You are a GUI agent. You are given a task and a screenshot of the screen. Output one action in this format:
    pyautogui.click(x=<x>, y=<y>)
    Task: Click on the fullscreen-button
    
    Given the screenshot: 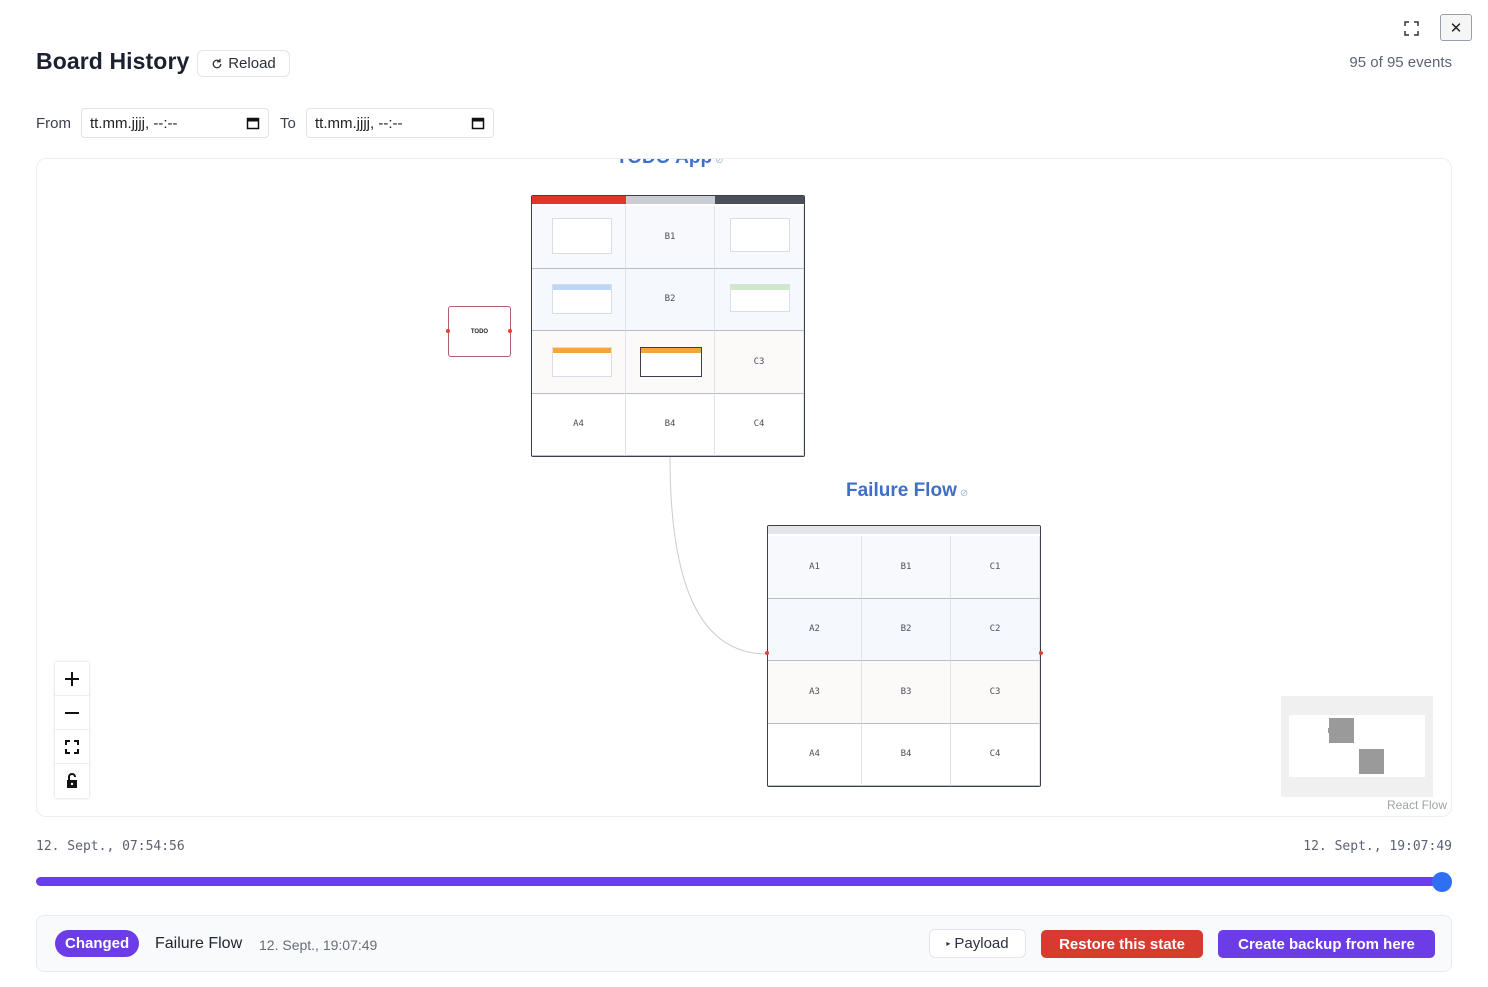 What is the action you would take?
    pyautogui.click(x=1411, y=28)
    